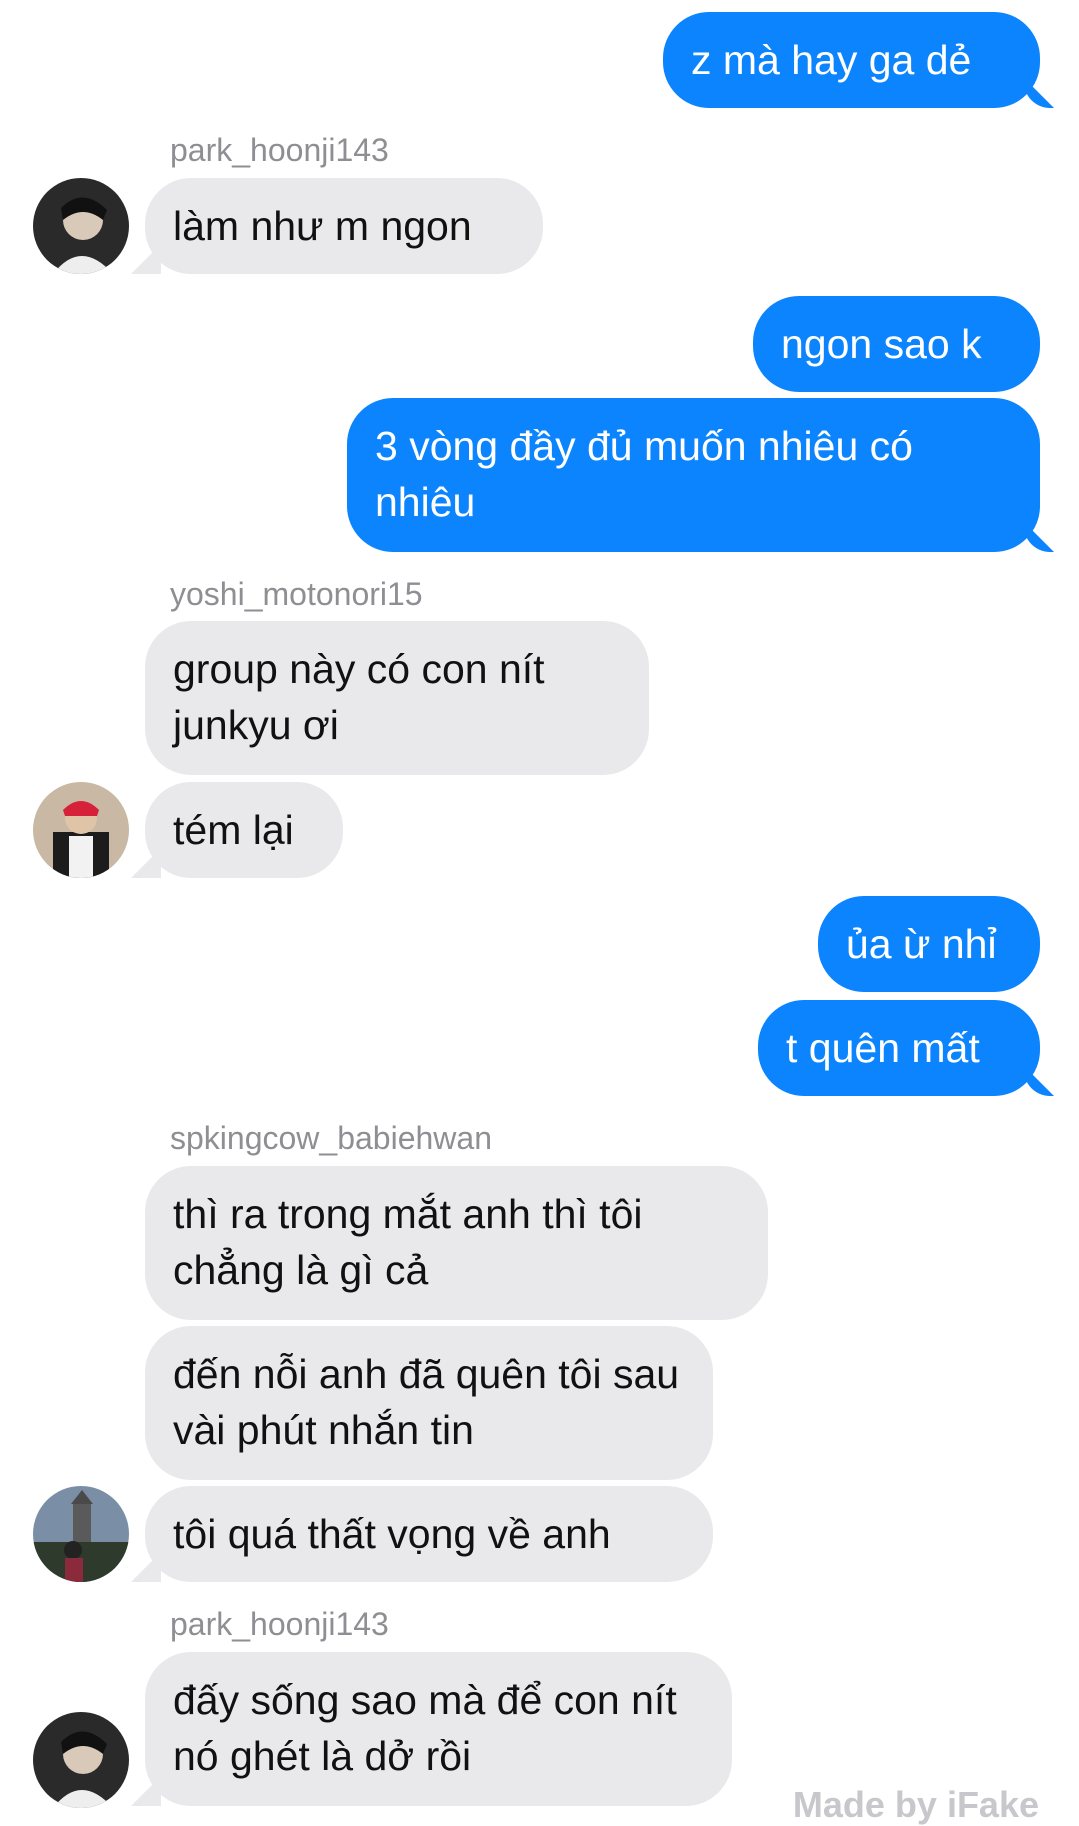 The width and height of the screenshot is (1079, 1826). Describe the element at coordinates (397, 698) in the screenshot. I see `incoming-message: group này có con nít junkyu ơi` at that location.